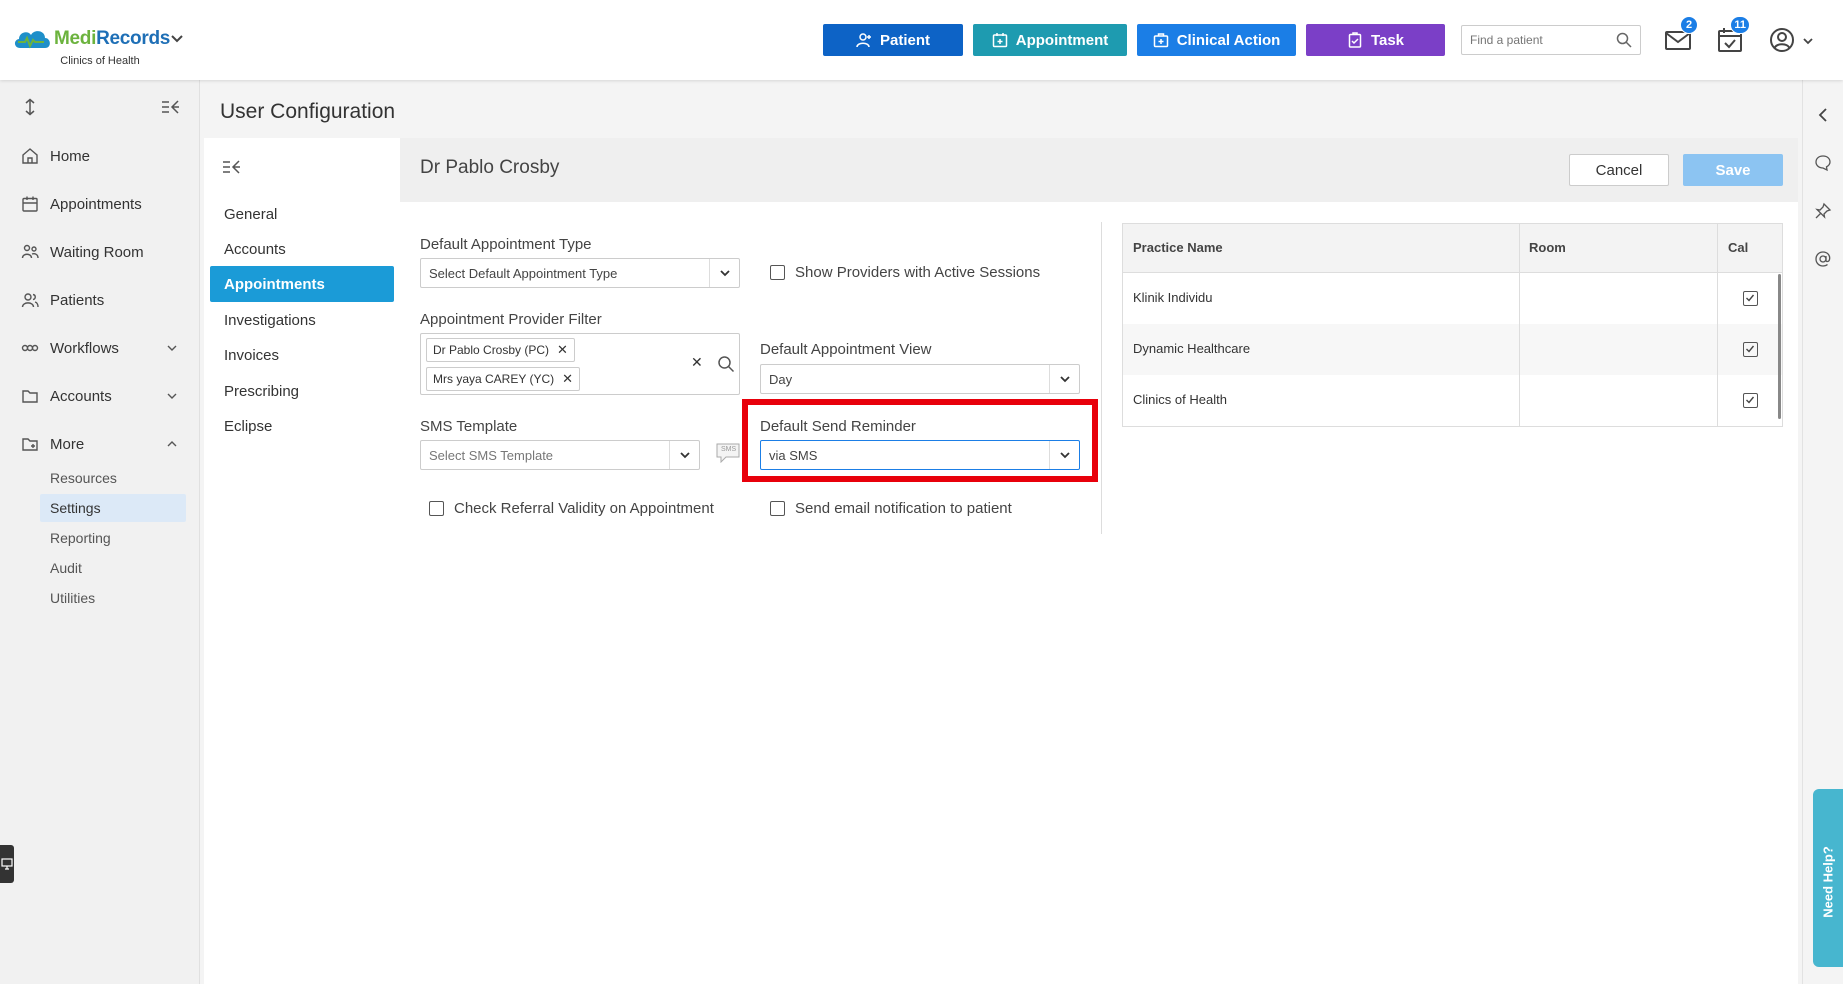 The image size is (1843, 984). I want to click on user-menu, so click(1791, 40).